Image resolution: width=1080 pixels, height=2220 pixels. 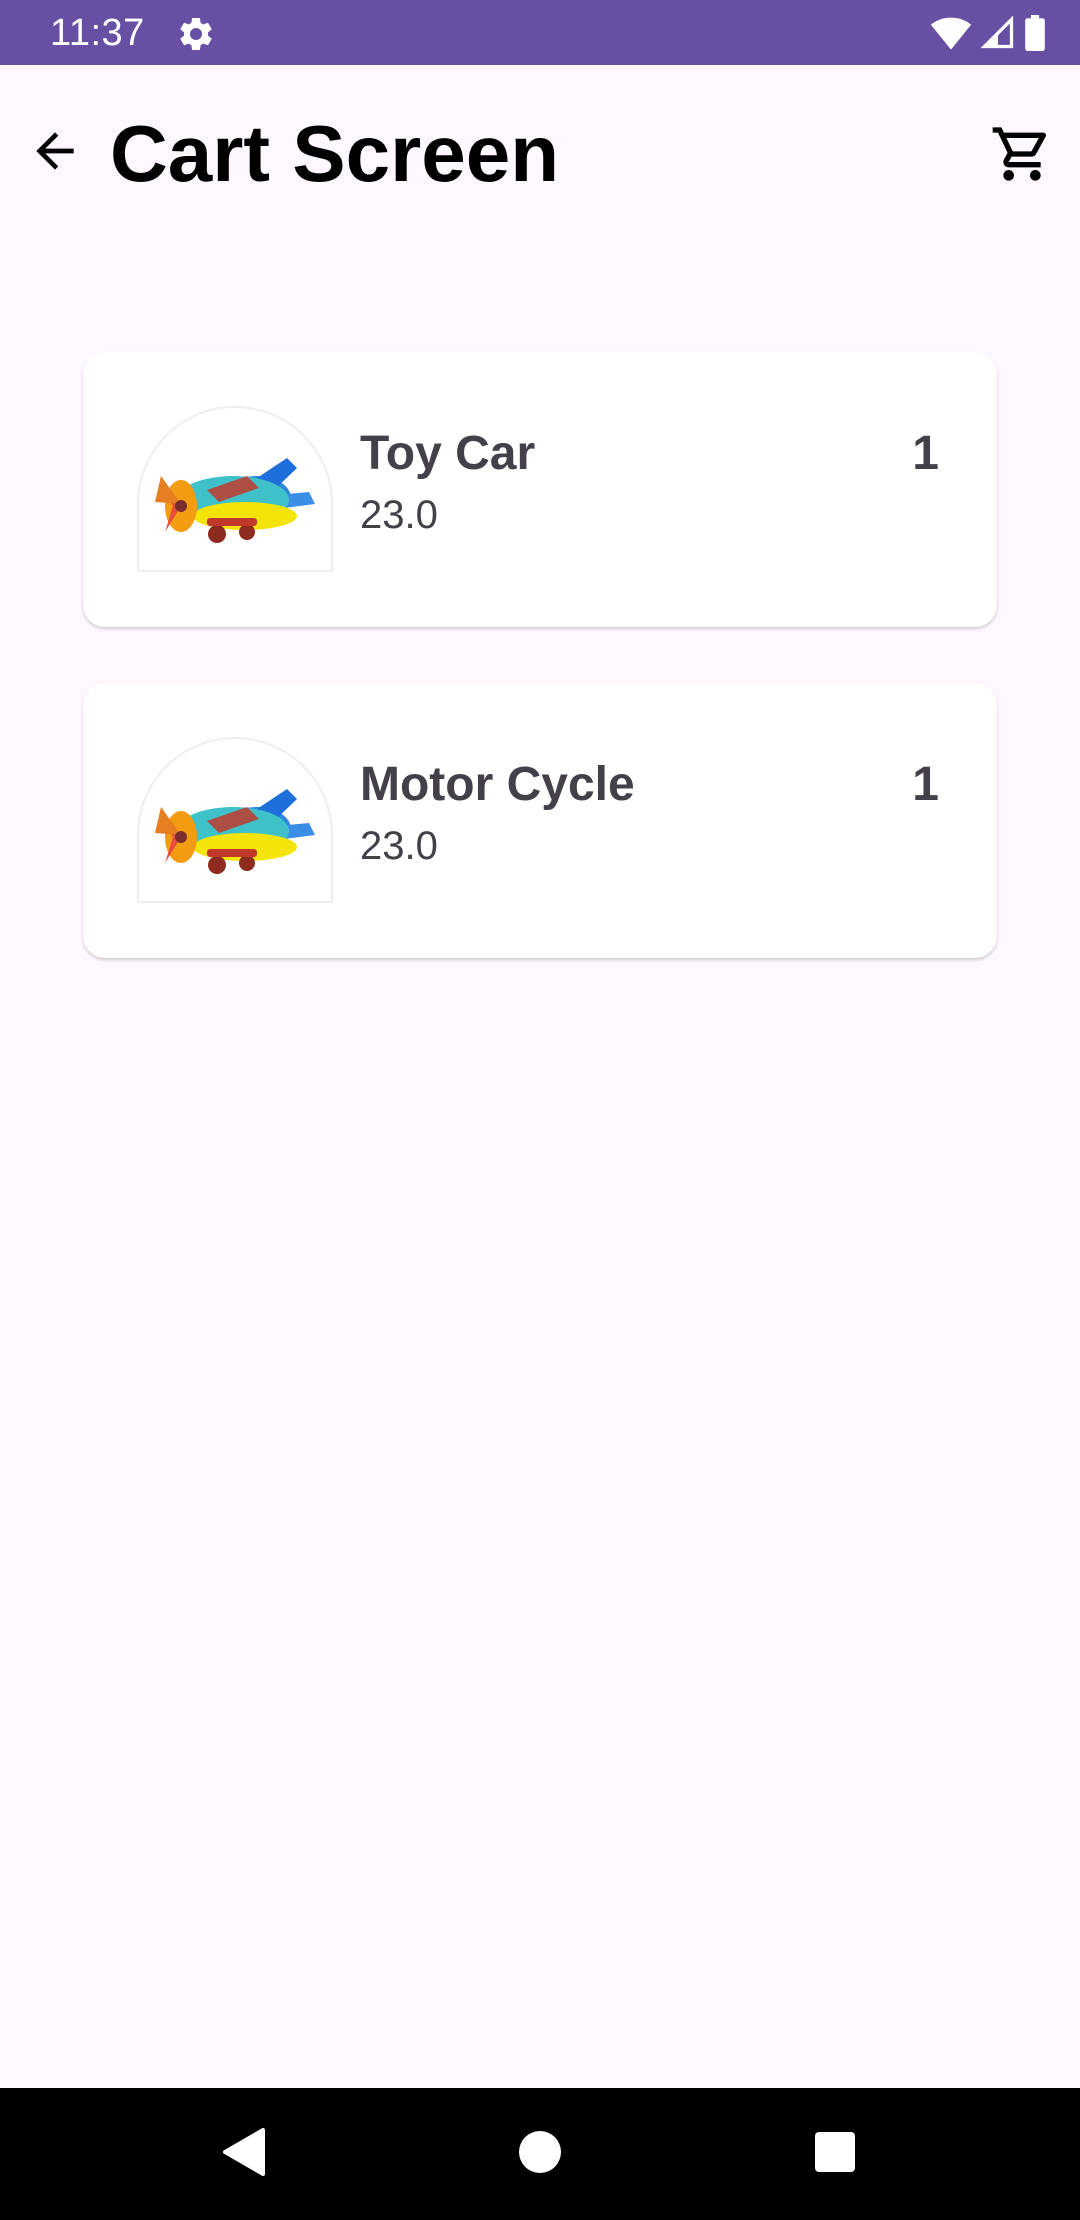 I want to click on nav-back-button, so click(x=244, y=2154).